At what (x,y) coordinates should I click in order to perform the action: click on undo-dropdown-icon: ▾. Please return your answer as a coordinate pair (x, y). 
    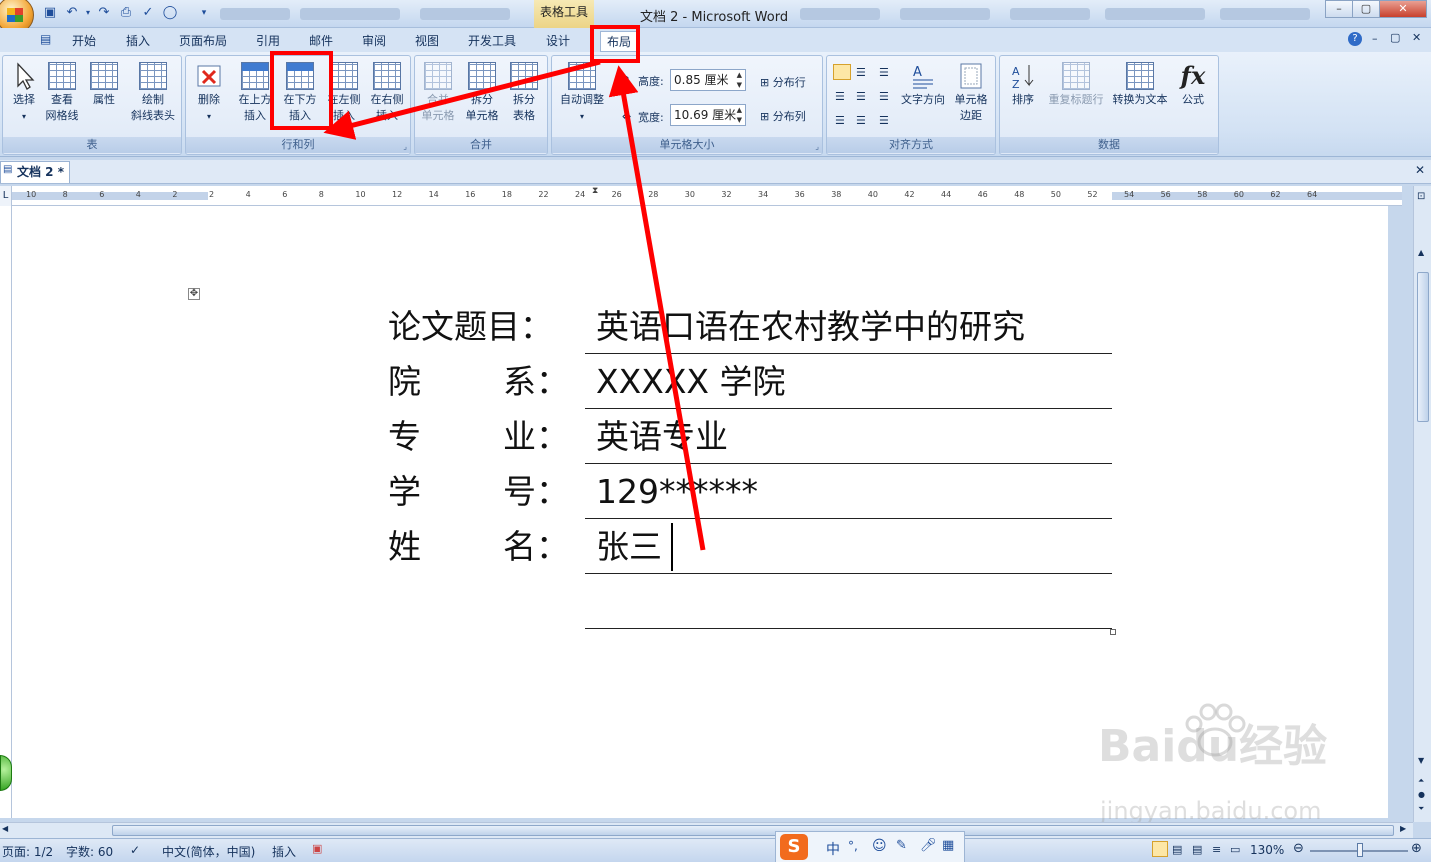
    Looking at the image, I should click on (88, 13).